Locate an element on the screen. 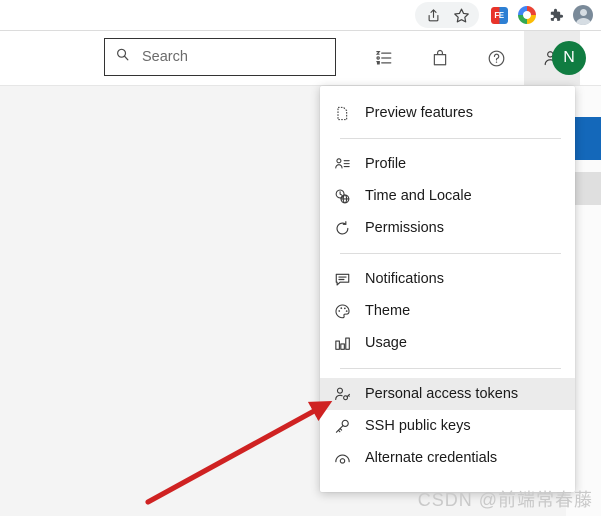 This screenshot has width=601, height=516. work-items-icon is located at coordinates (384, 58).